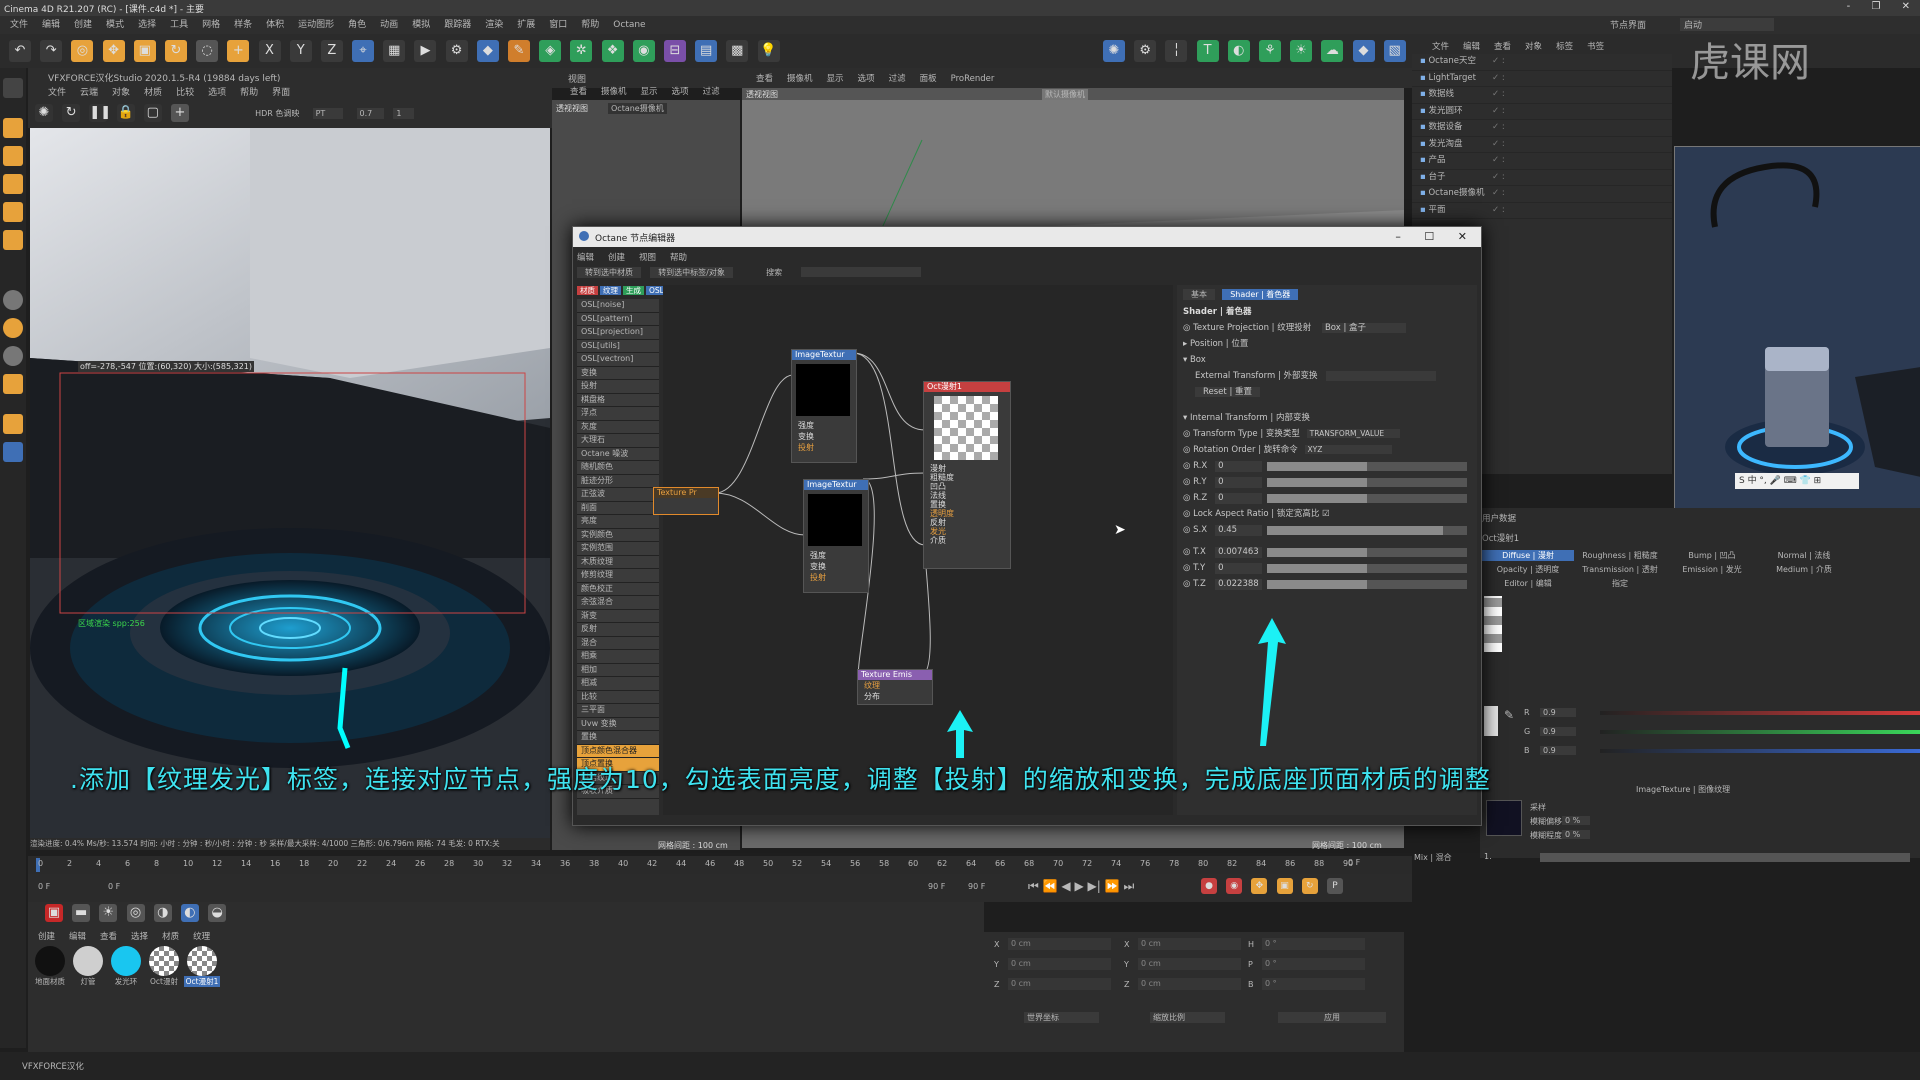 This screenshot has height=1080, width=1920. I want to click on octane-text-icon: T, so click(1207, 51).